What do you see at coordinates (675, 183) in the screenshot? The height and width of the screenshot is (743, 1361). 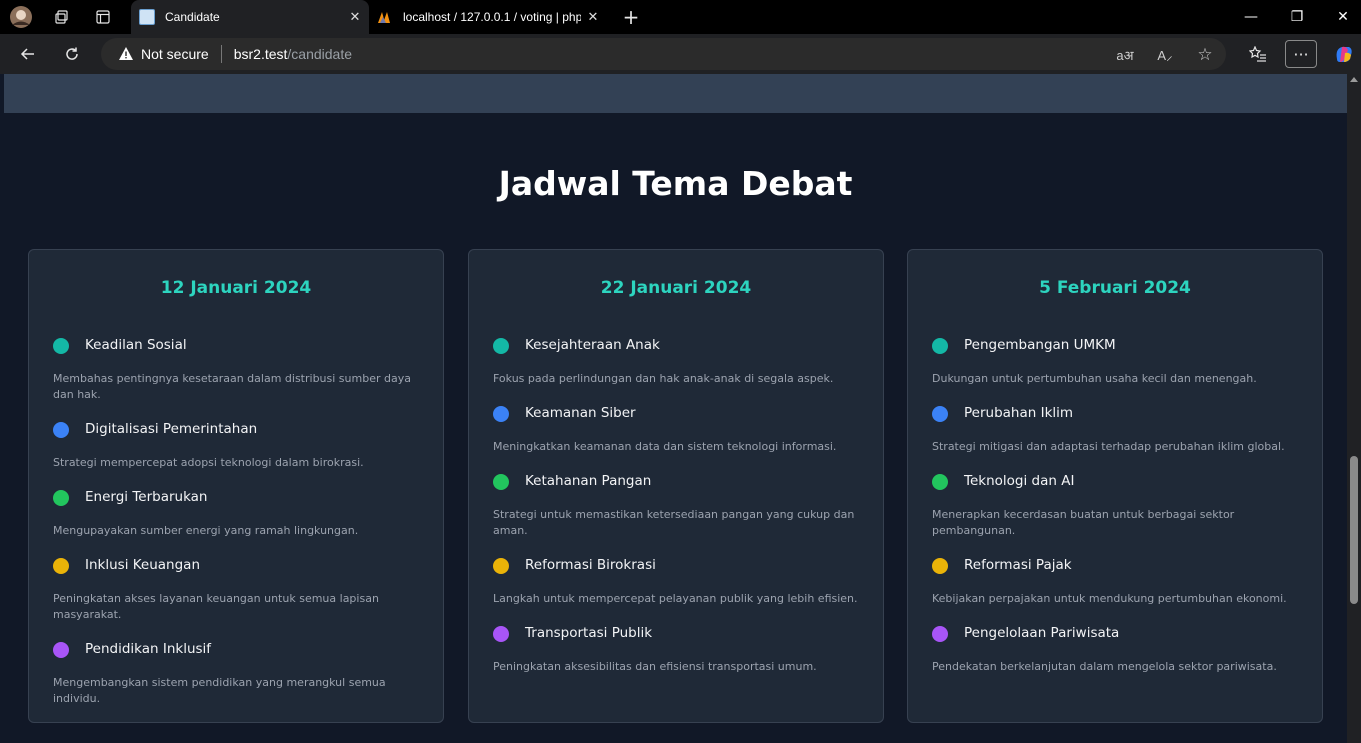 I see `section-title: Jadwal Tema Debat` at bounding box center [675, 183].